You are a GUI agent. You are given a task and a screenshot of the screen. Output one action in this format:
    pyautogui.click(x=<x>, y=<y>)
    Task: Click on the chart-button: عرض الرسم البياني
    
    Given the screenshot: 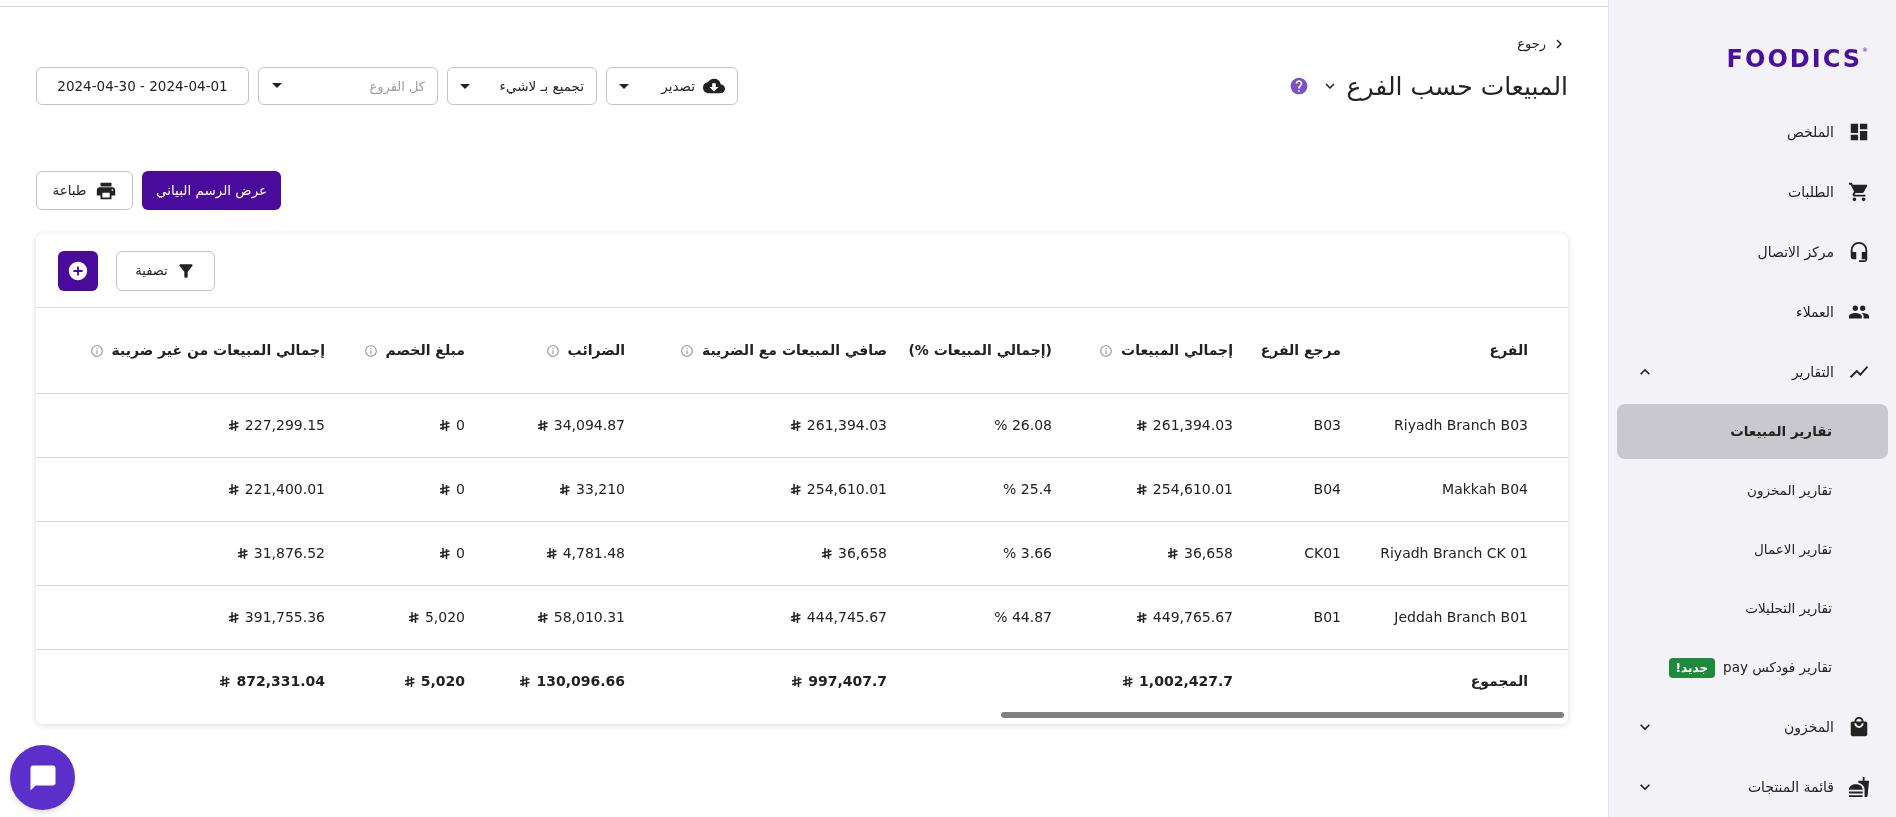 What is the action you would take?
    pyautogui.click(x=212, y=190)
    